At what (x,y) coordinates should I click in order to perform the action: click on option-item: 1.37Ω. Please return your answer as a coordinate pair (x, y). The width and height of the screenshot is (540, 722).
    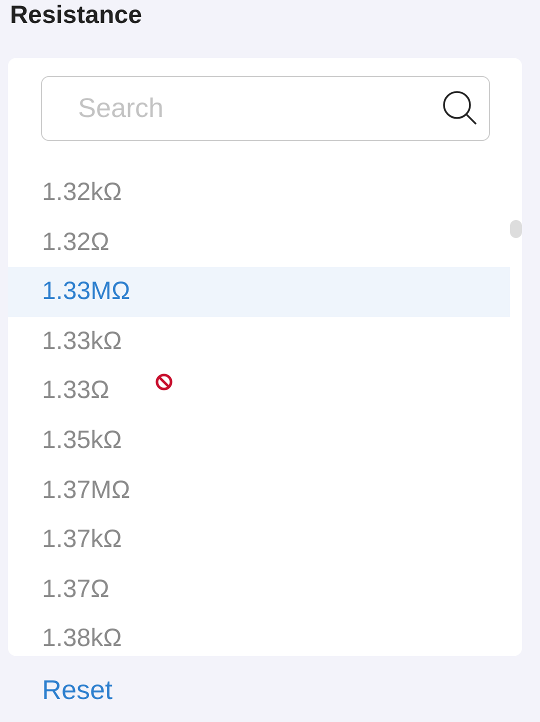
    Looking at the image, I should click on (259, 589).